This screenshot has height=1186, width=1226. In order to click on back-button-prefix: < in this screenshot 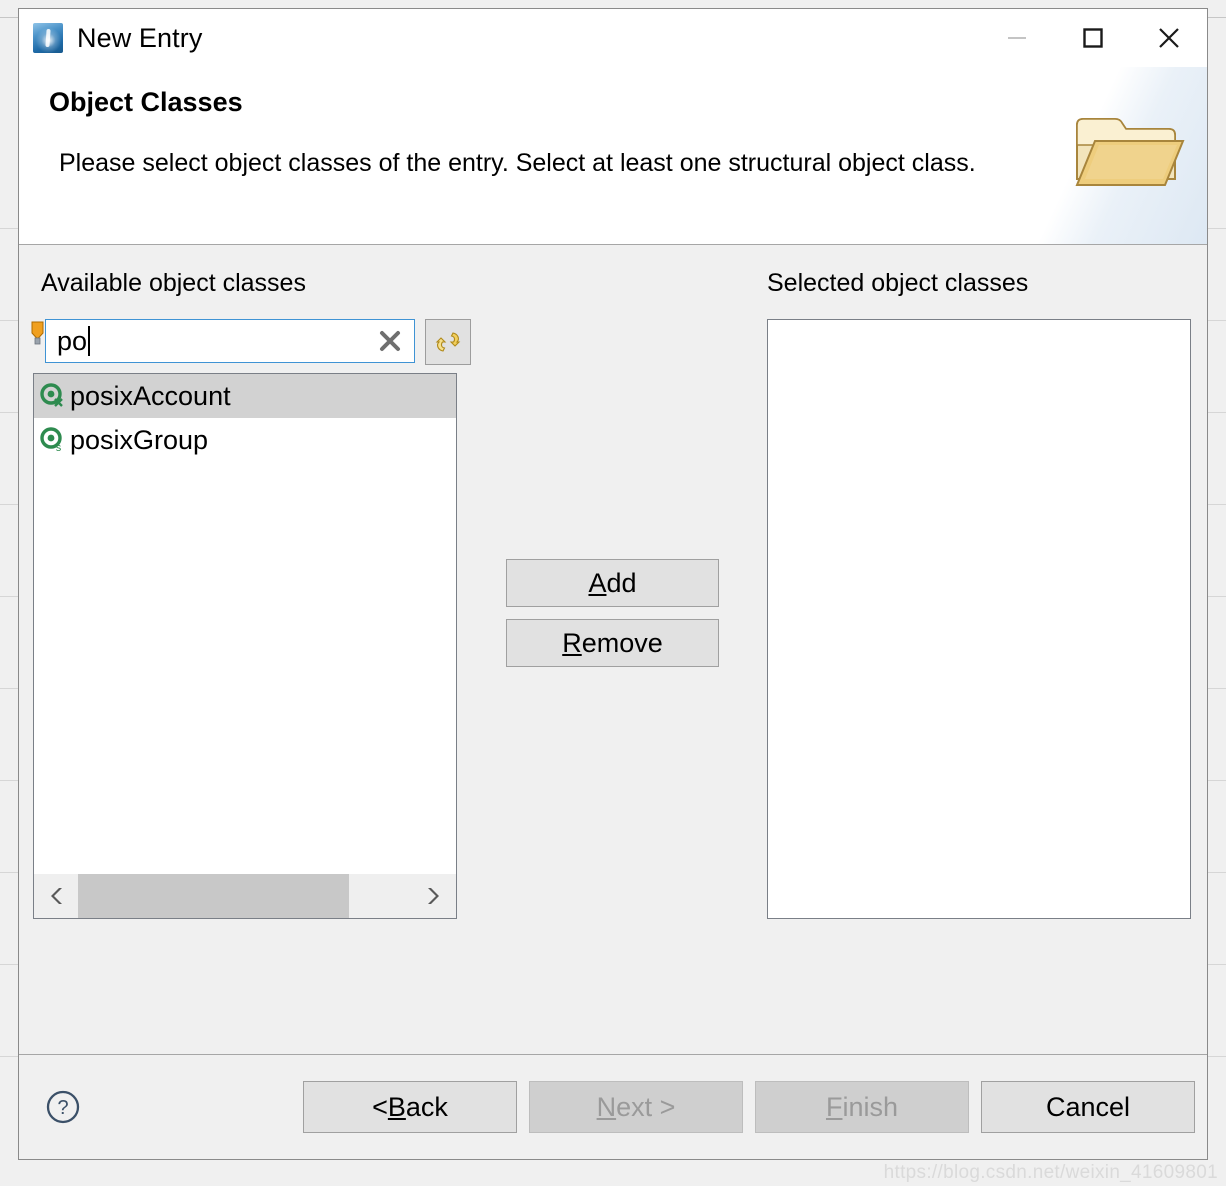, I will do `click(380, 1106)`.